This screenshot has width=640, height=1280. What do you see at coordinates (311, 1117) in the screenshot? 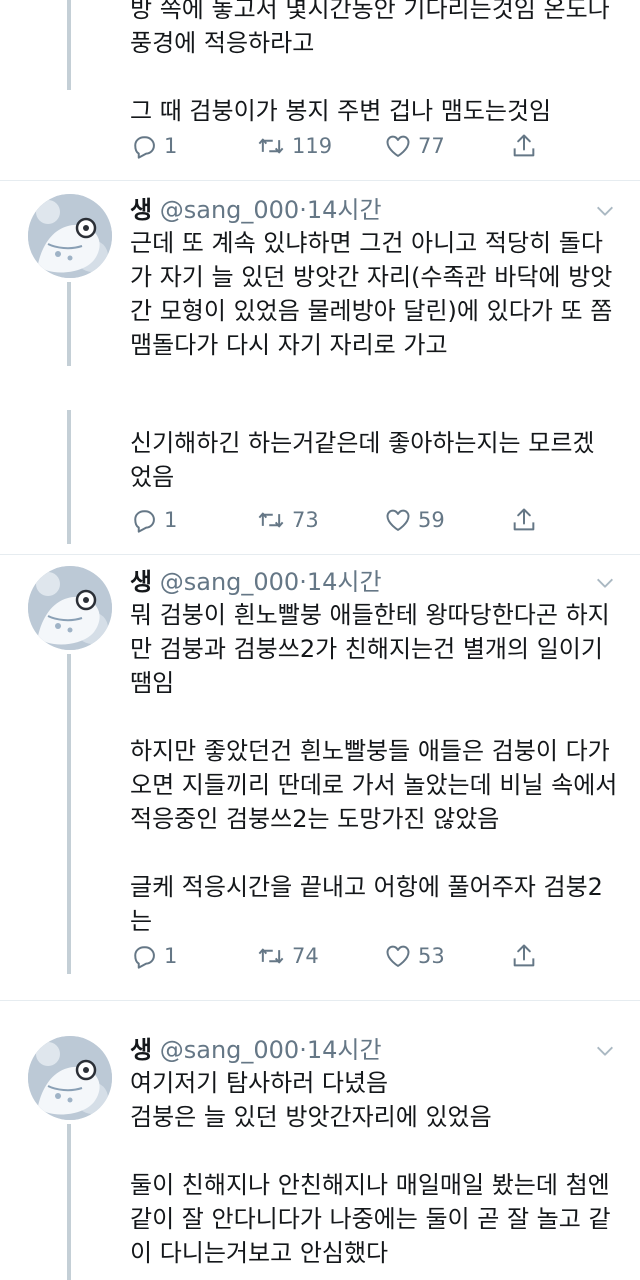
I see `tweet-line: 검붕은 늘 있던 방앗간자리에 있었음` at bounding box center [311, 1117].